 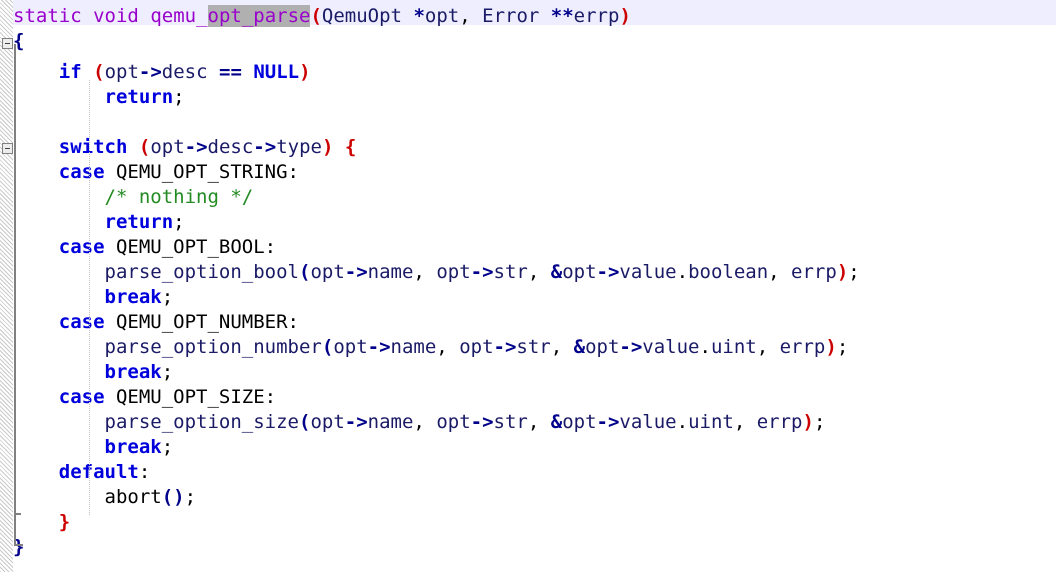 I want to click on code-token: *, so click(x=419, y=16).